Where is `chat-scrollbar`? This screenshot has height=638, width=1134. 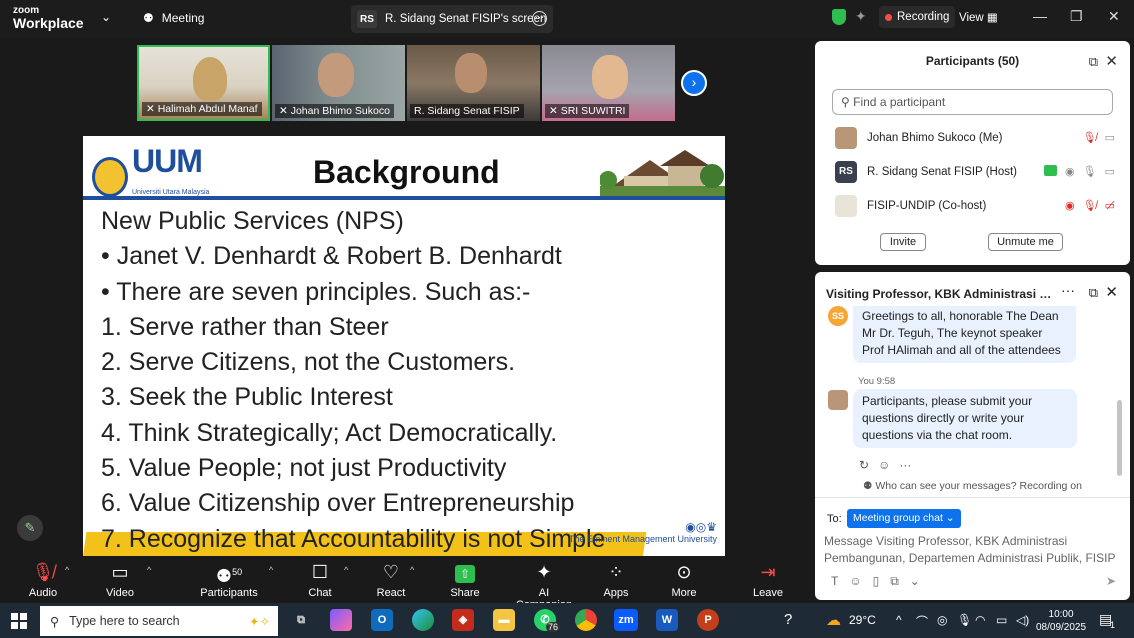 chat-scrollbar is located at coordinates (1119, 438).